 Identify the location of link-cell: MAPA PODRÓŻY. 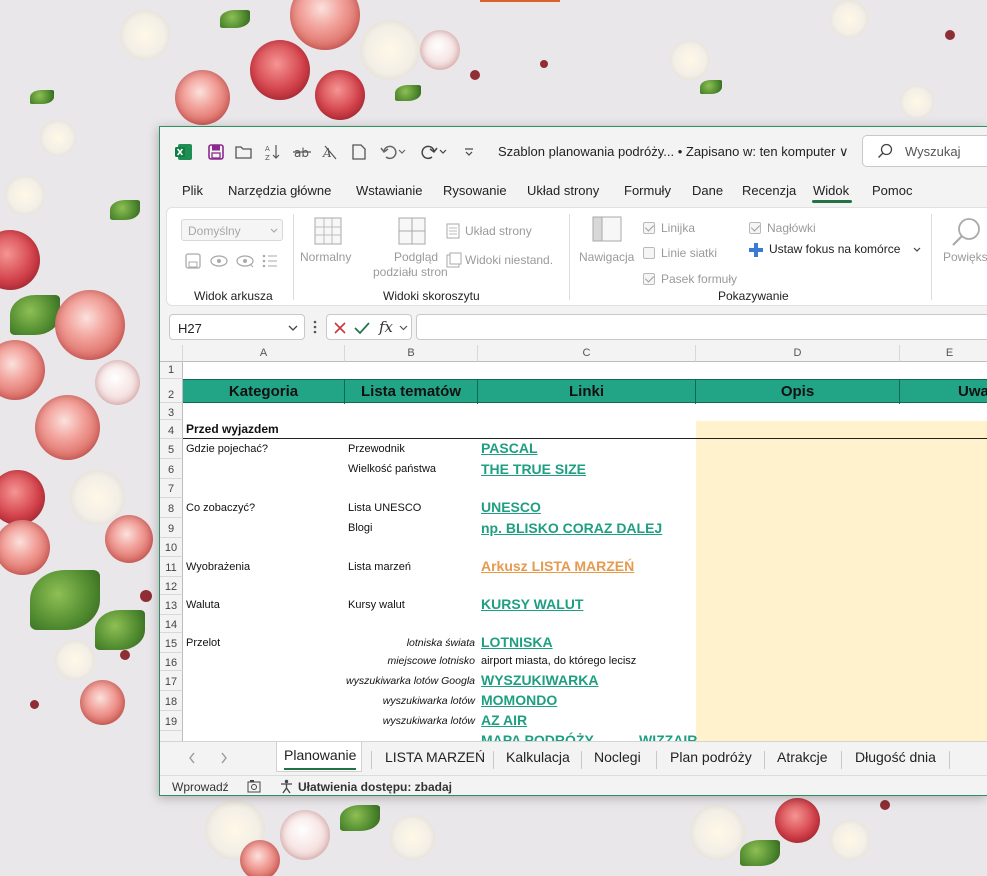
(537, 736).